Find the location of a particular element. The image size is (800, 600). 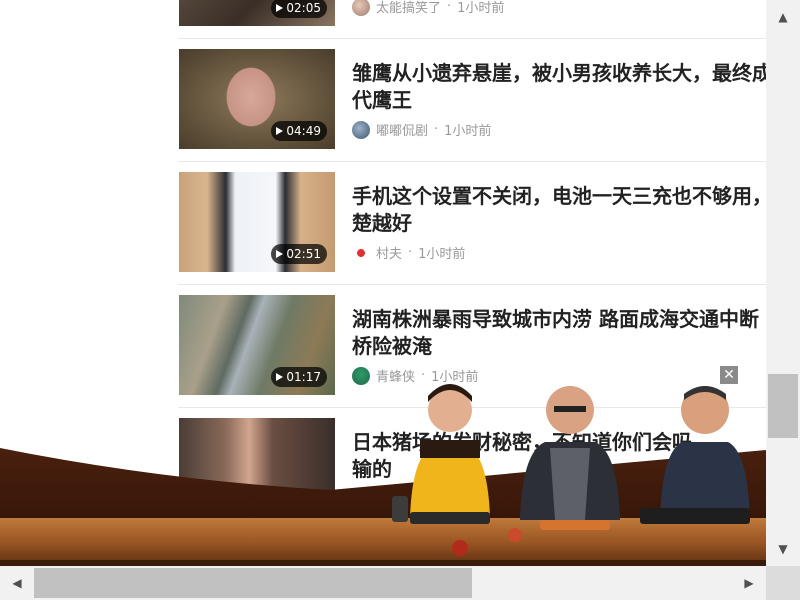

duration-text: 02:51 is located at coordinates (303, 254).